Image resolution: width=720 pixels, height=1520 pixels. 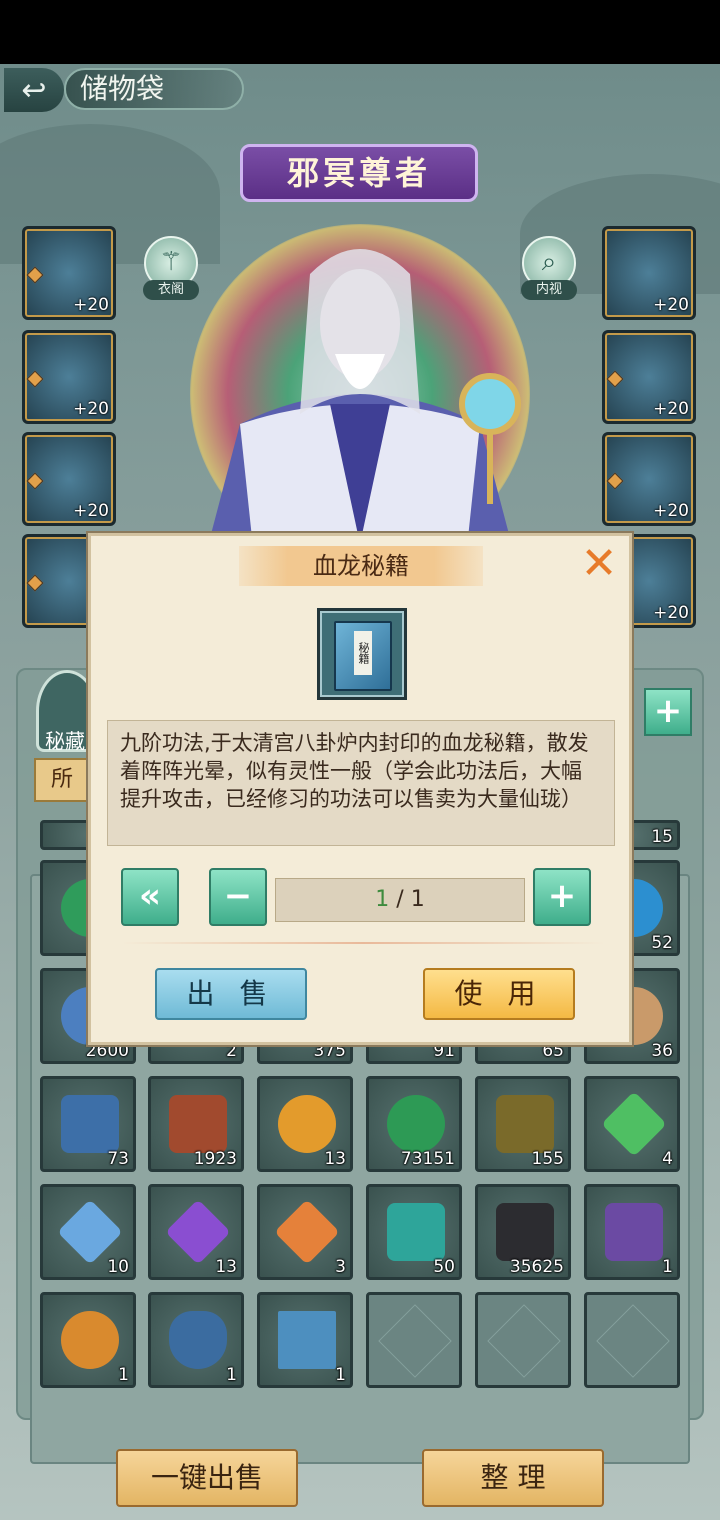 I want to click on quantity-total: / 1, so click(x=407, y=899).